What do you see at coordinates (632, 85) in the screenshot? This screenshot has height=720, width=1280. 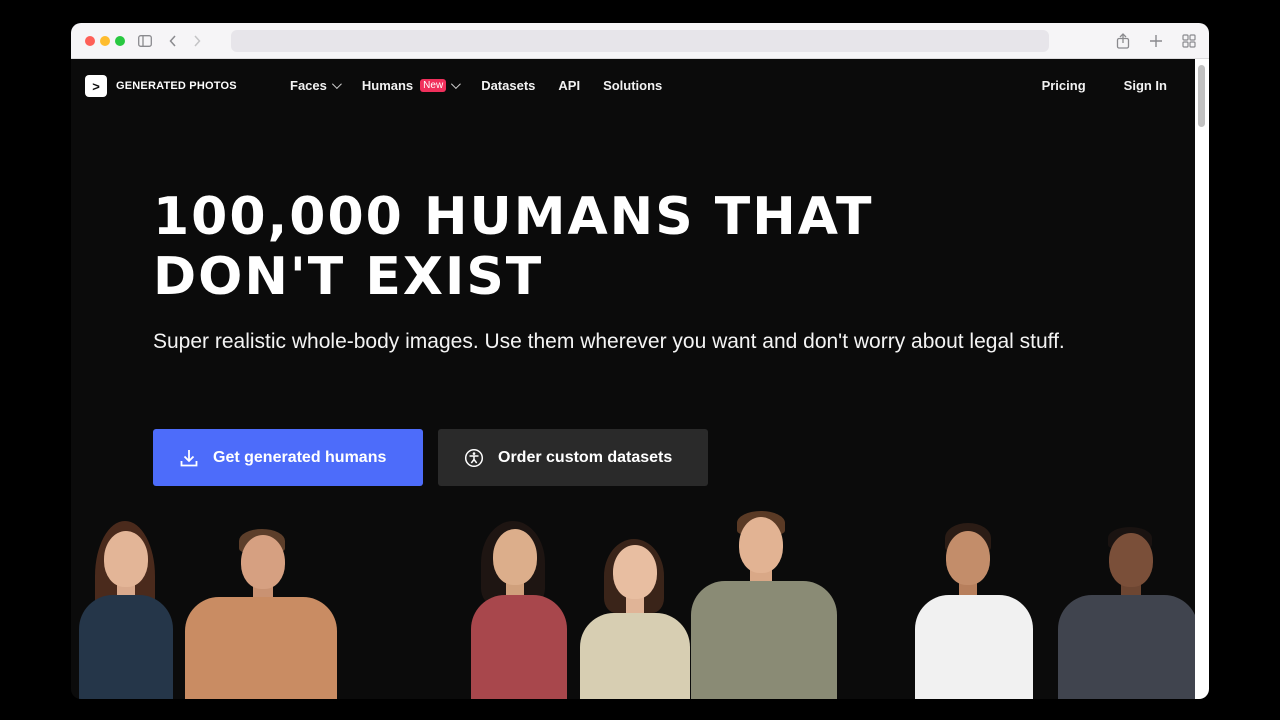 I see `nav-item-solutions: Solutions` at bounding box center [632, 85].